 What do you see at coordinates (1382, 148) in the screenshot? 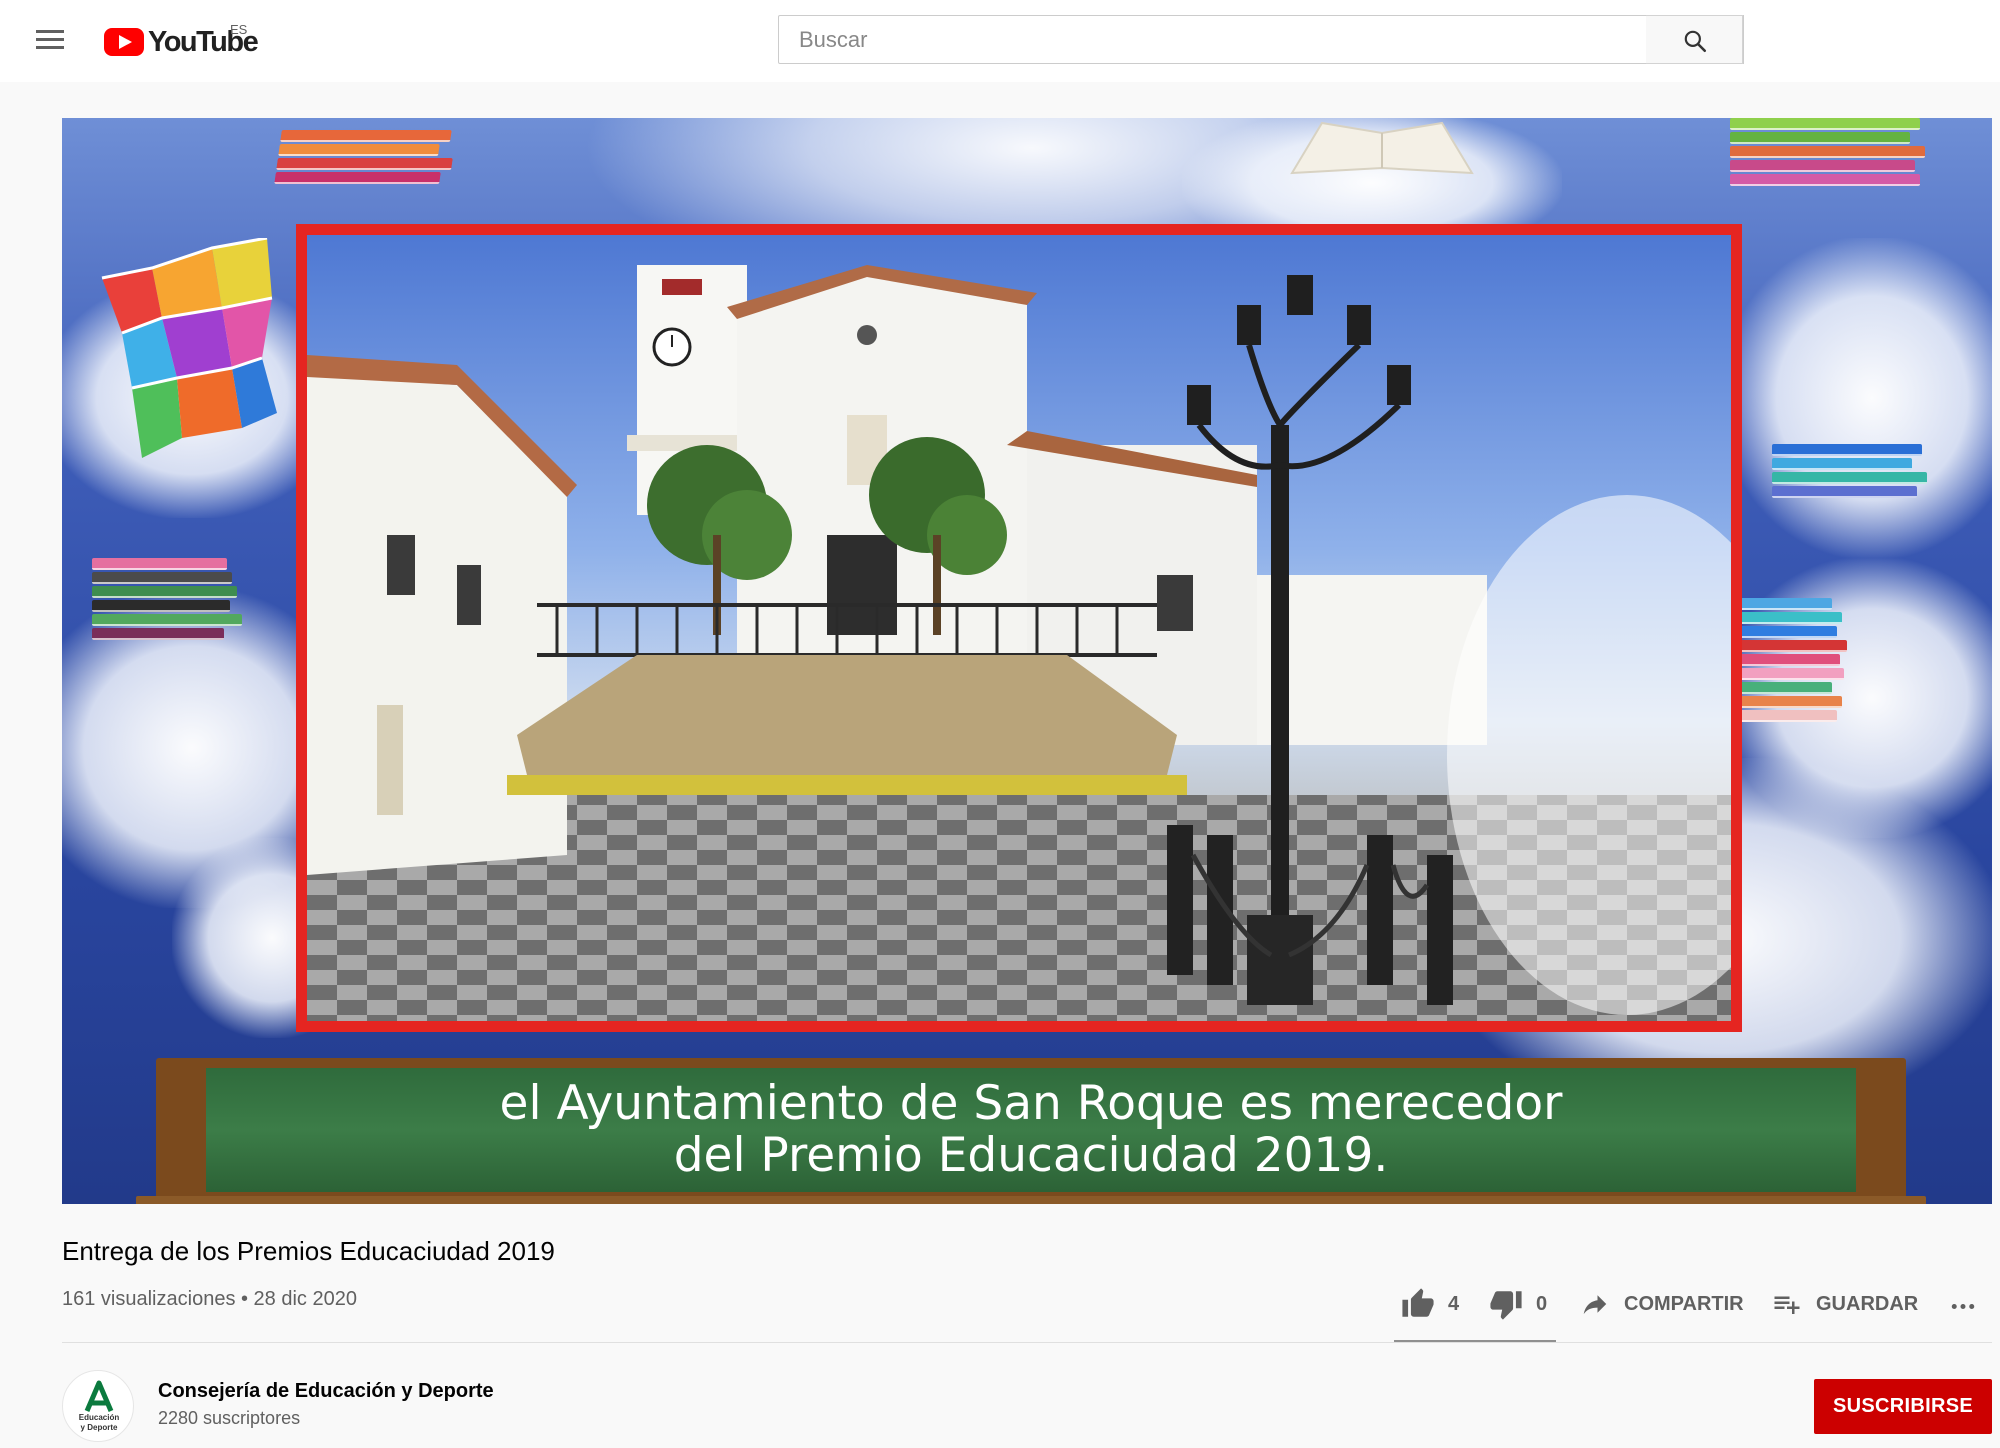
I see `open-book-icon` at bounding box center [1382, 148].